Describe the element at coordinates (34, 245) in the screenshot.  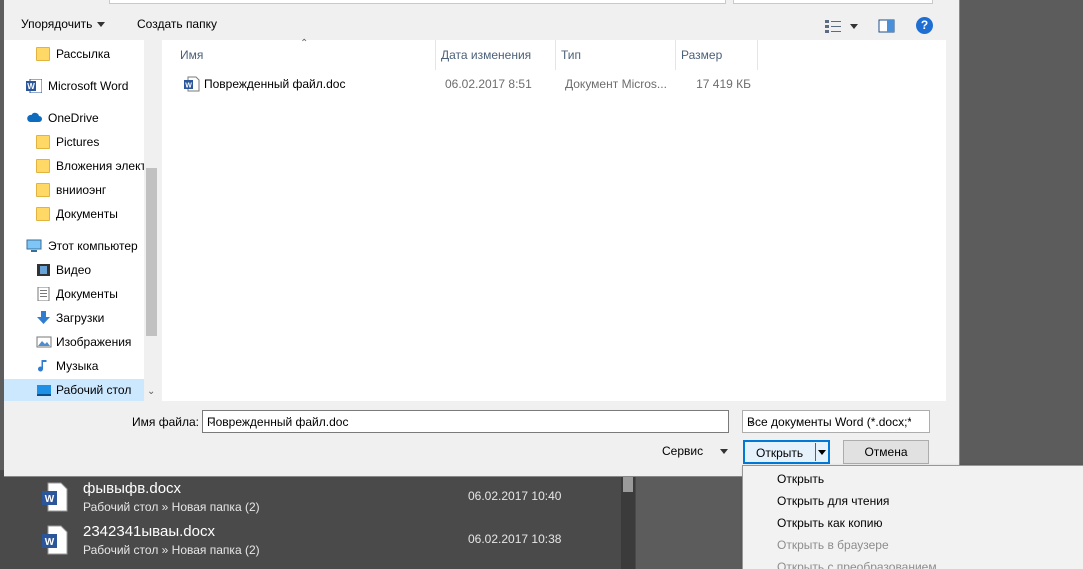
I see `computer-icon` at that location.